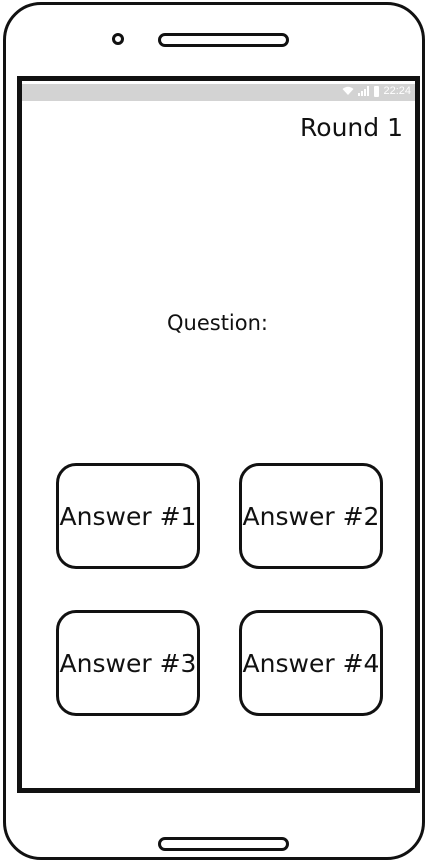 The width and height of the screenshot is (434, 867). What do you see at coordinates (218, 323) in the screenshot?
I see `question-label: Question:` at bounding box center [218, 323].